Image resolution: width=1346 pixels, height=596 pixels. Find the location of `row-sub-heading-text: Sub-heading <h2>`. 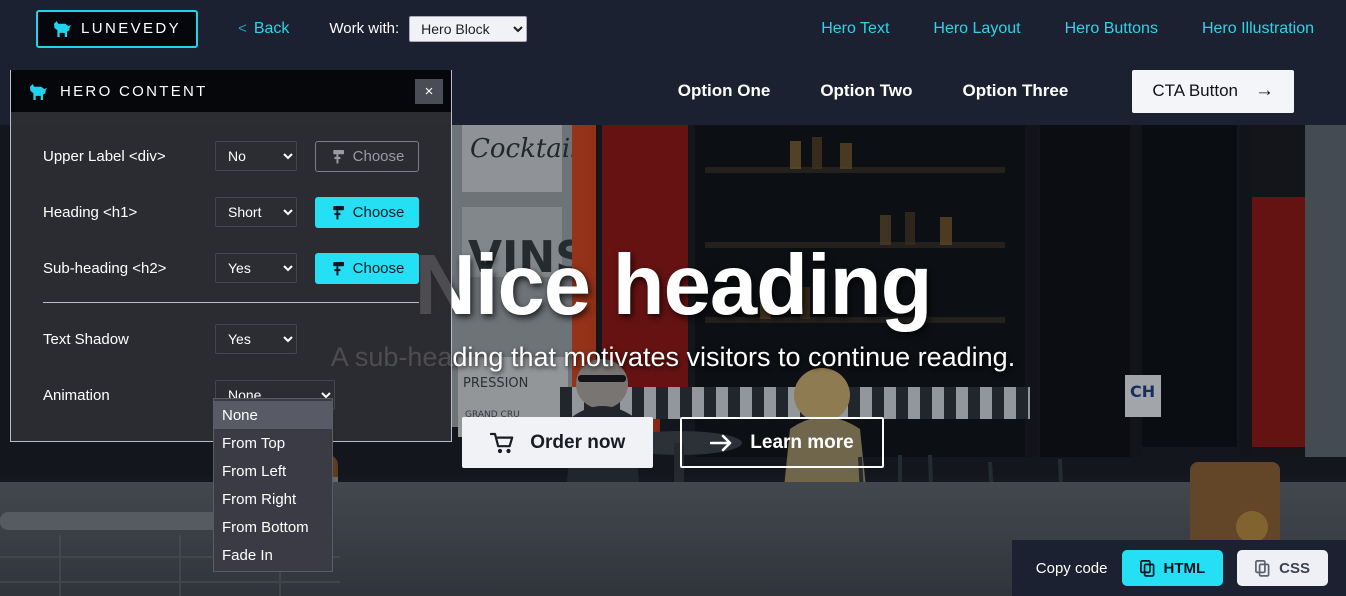

row-sub-heading-text: Sub-heading <h2> is located at coordinates (105, 268).